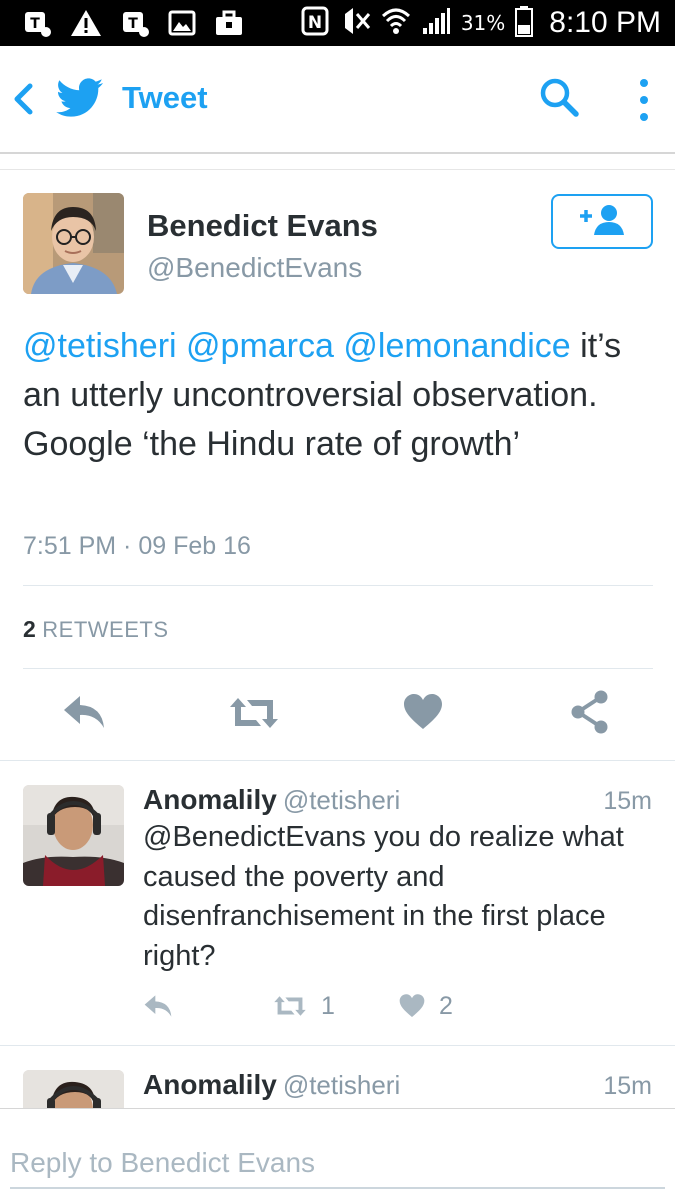 Image resolution: width=675 pixels, height=1200 pixels. What do you see at coordinates (179, 955) in the screenshot?
I see `reply-text-line: right?` at bounding box center [179, 955].